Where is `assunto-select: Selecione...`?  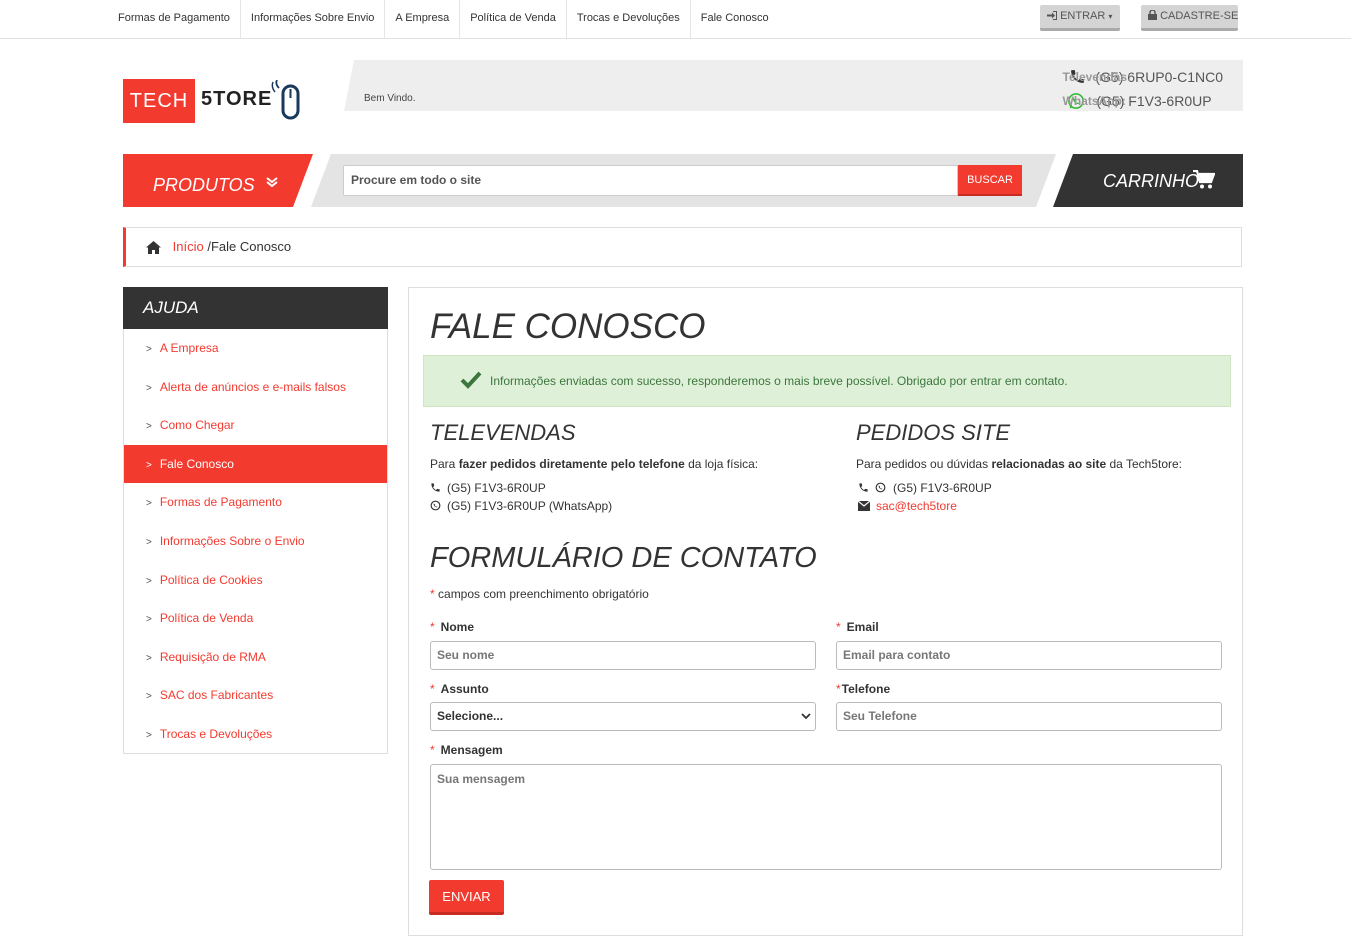
assunto-select: Selecione... is located at coordinates (623, 716).